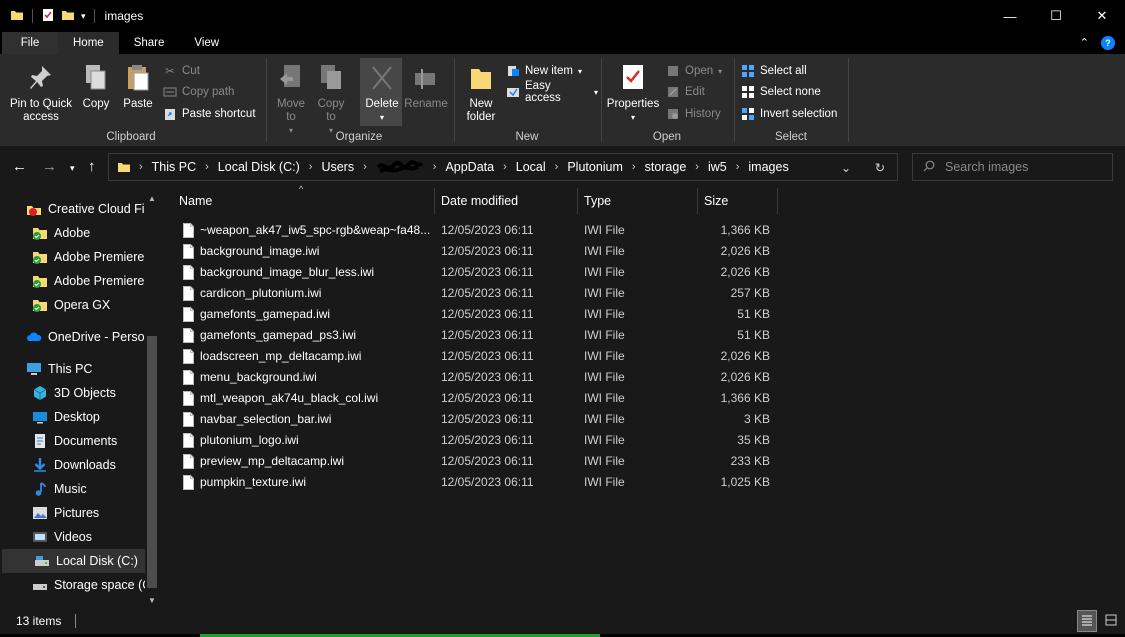 The height and width of the screenshot is (637, 1125). Describe the element at coordinates (138, 104) in the screenshot. I see `paste-label: Paste` at that location.